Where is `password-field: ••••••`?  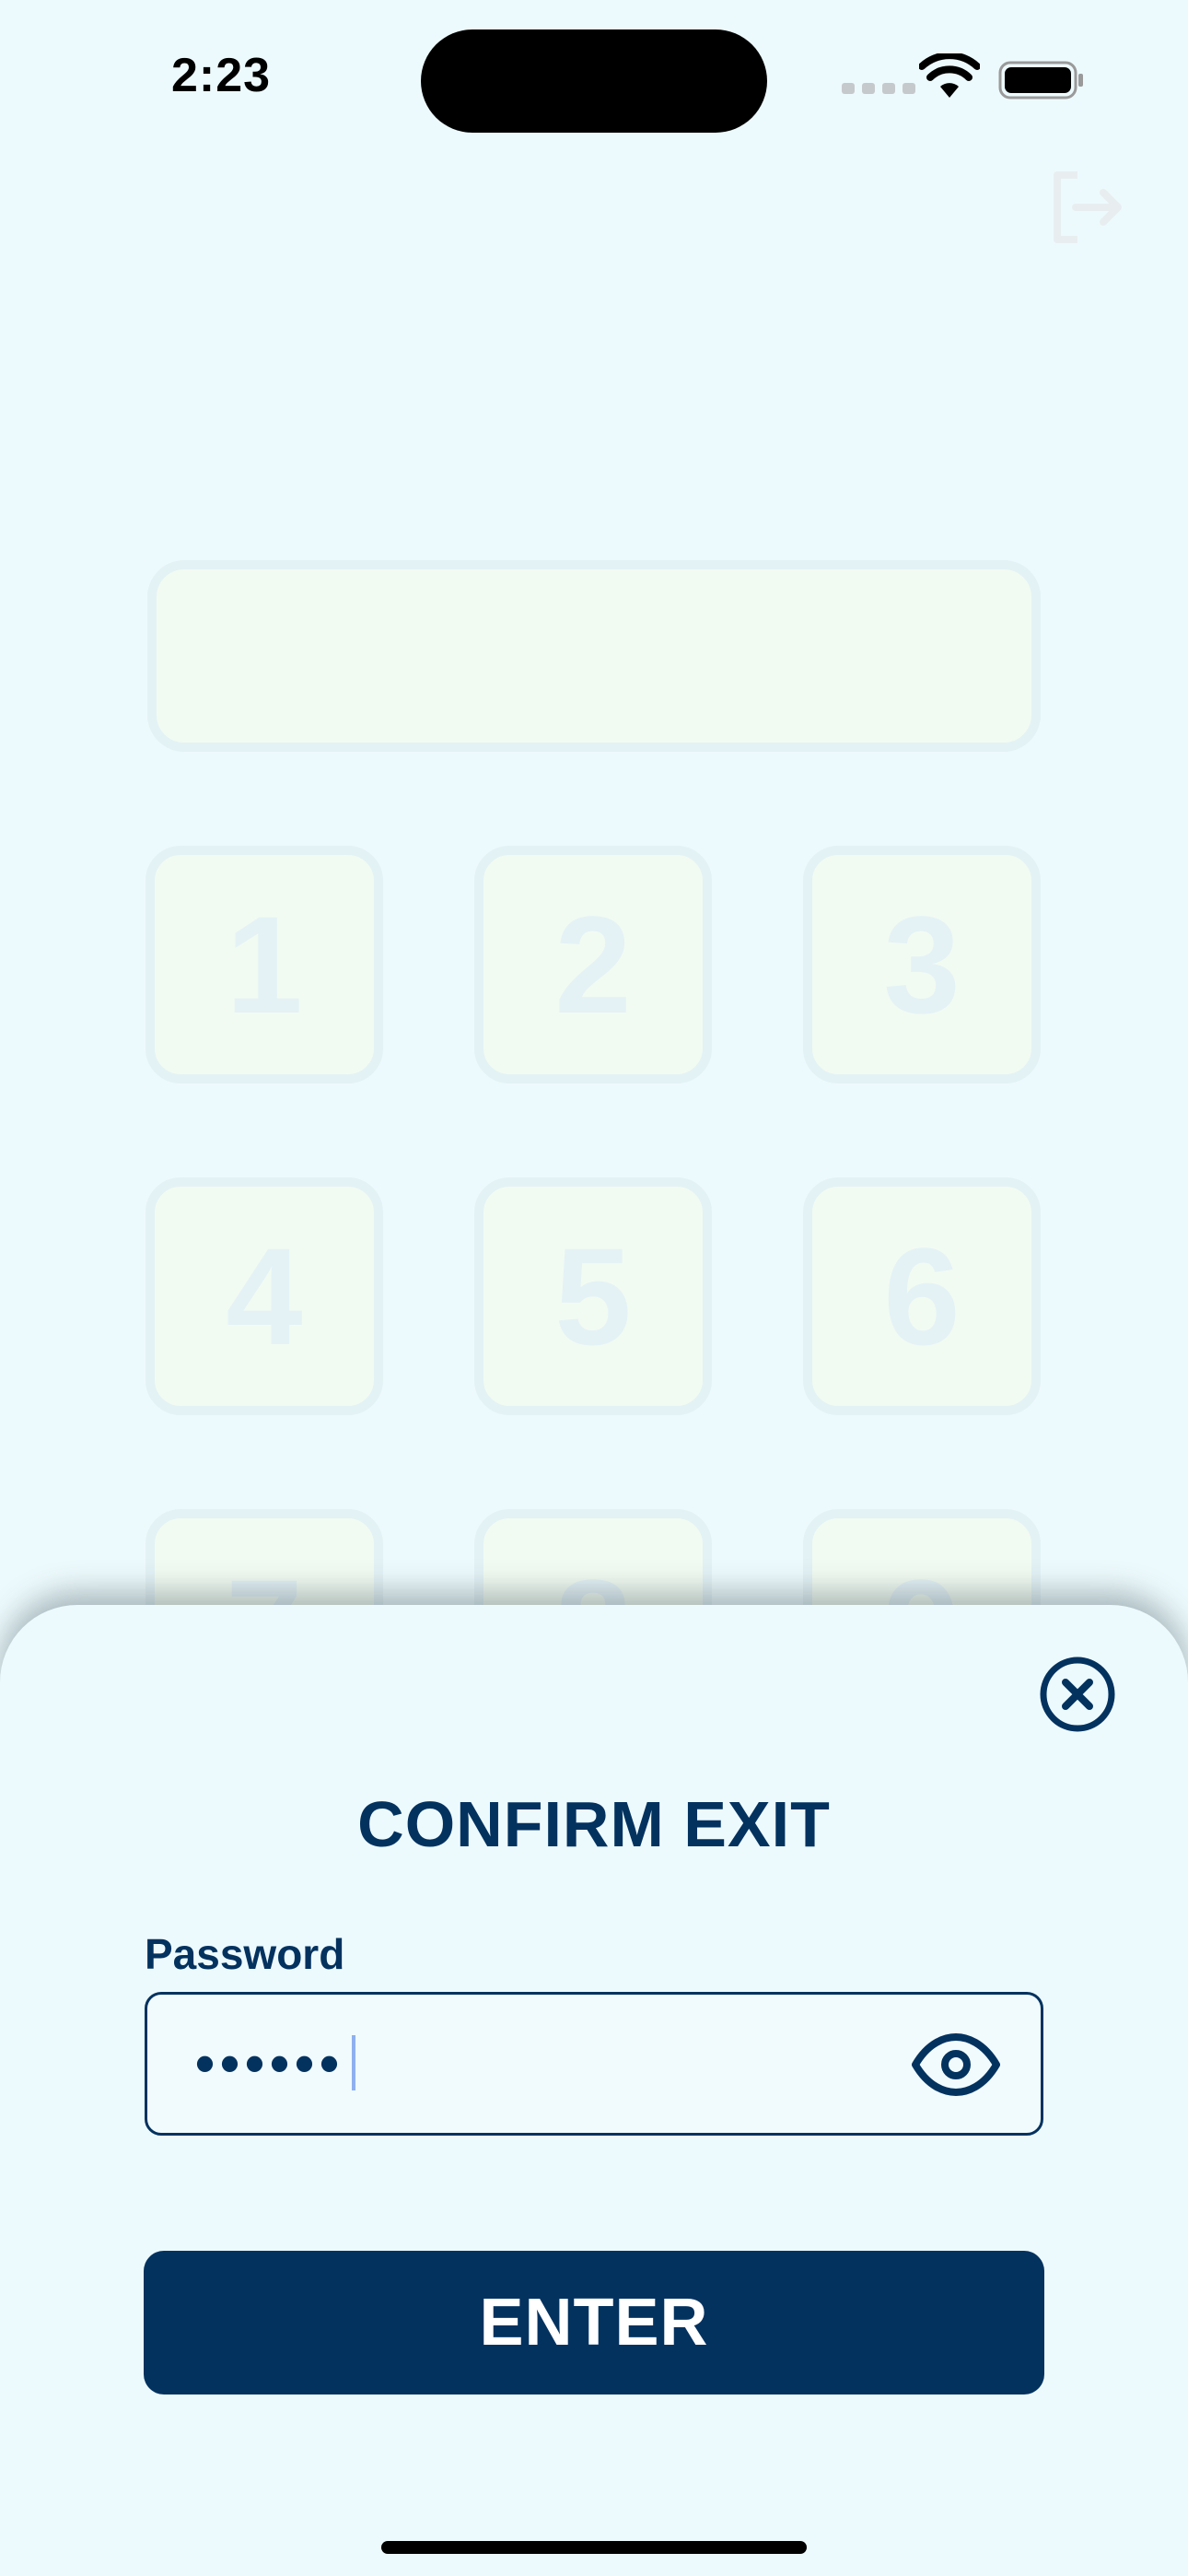 password-field: •••••• is located at coordinates (594, 2064).